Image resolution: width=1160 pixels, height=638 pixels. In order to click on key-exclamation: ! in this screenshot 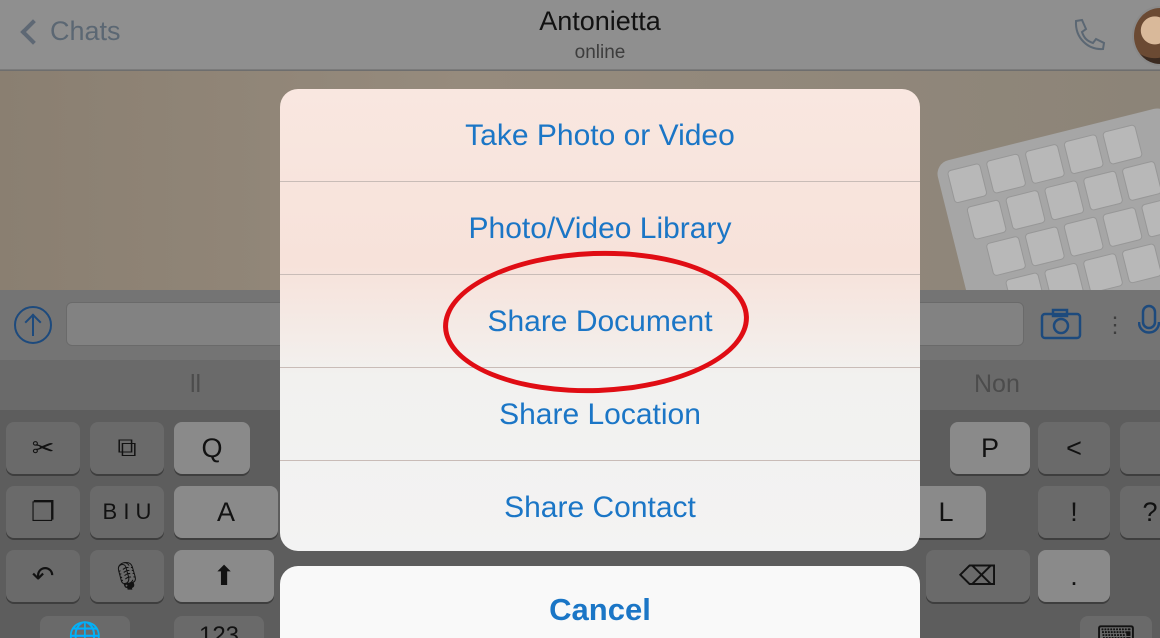, I will do `click(1074, 512)`.